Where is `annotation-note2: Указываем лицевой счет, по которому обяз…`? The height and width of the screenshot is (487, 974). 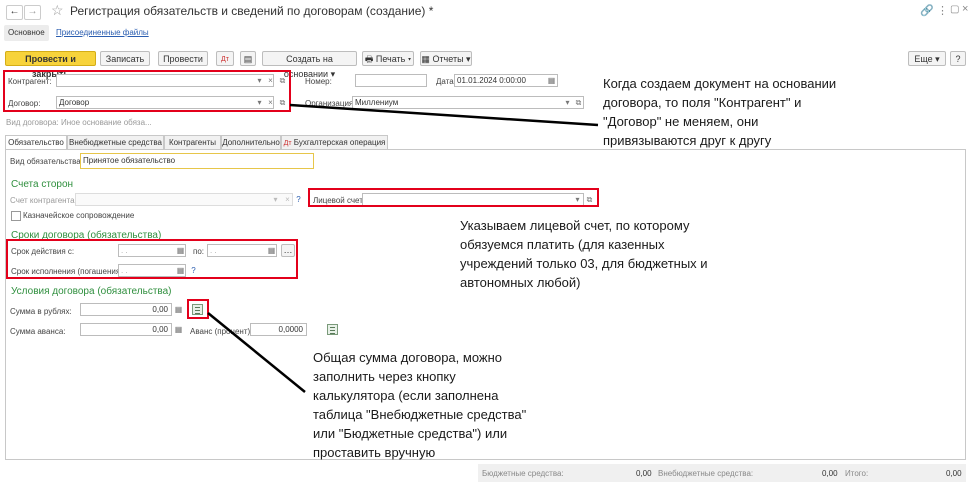 annotation-note2: Указываем лицевой счет, по которому обяз… is located at coordinates (584, 254).